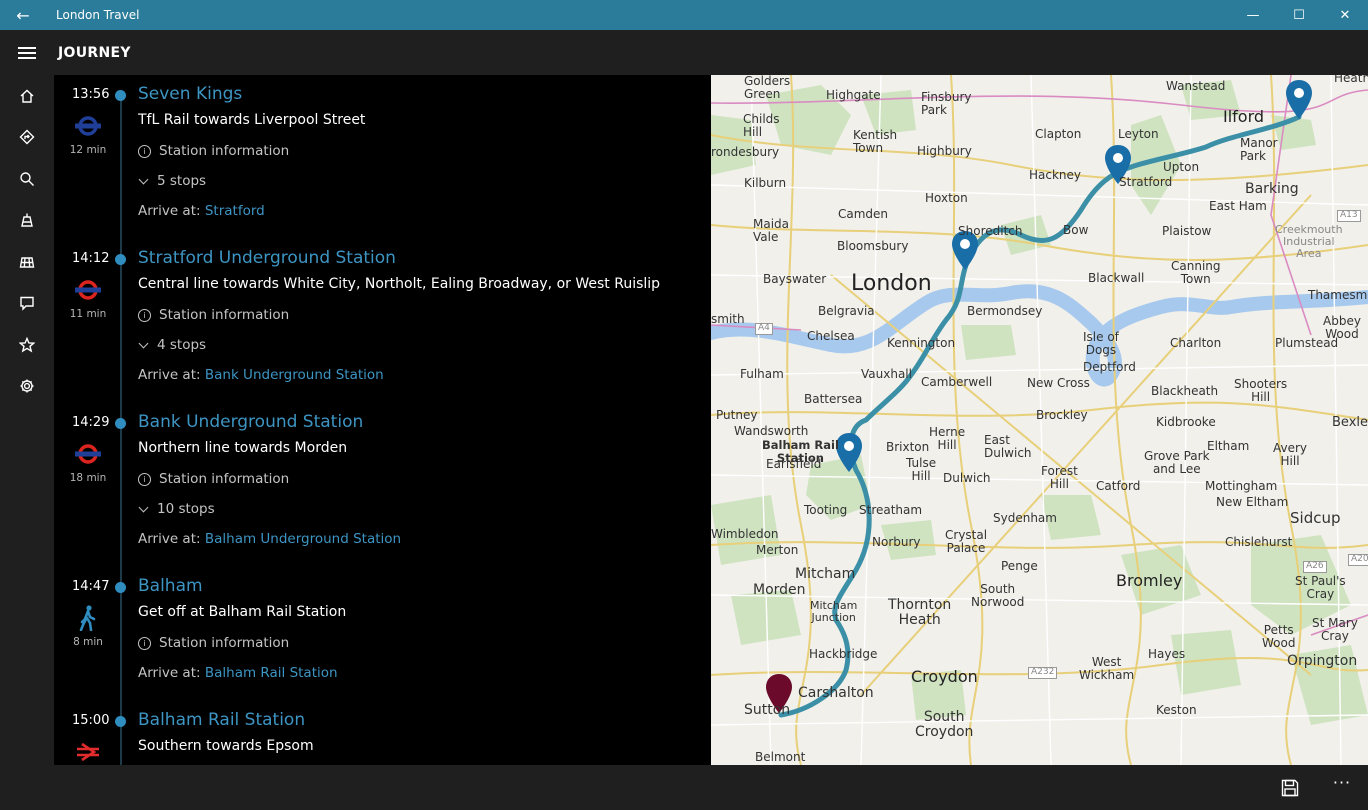 The width and height of the screenshot is (1368, 810). Describe the element at coordinates (1279, 637) in the screenshot. I see `map-label: Petts Wood` at that location.